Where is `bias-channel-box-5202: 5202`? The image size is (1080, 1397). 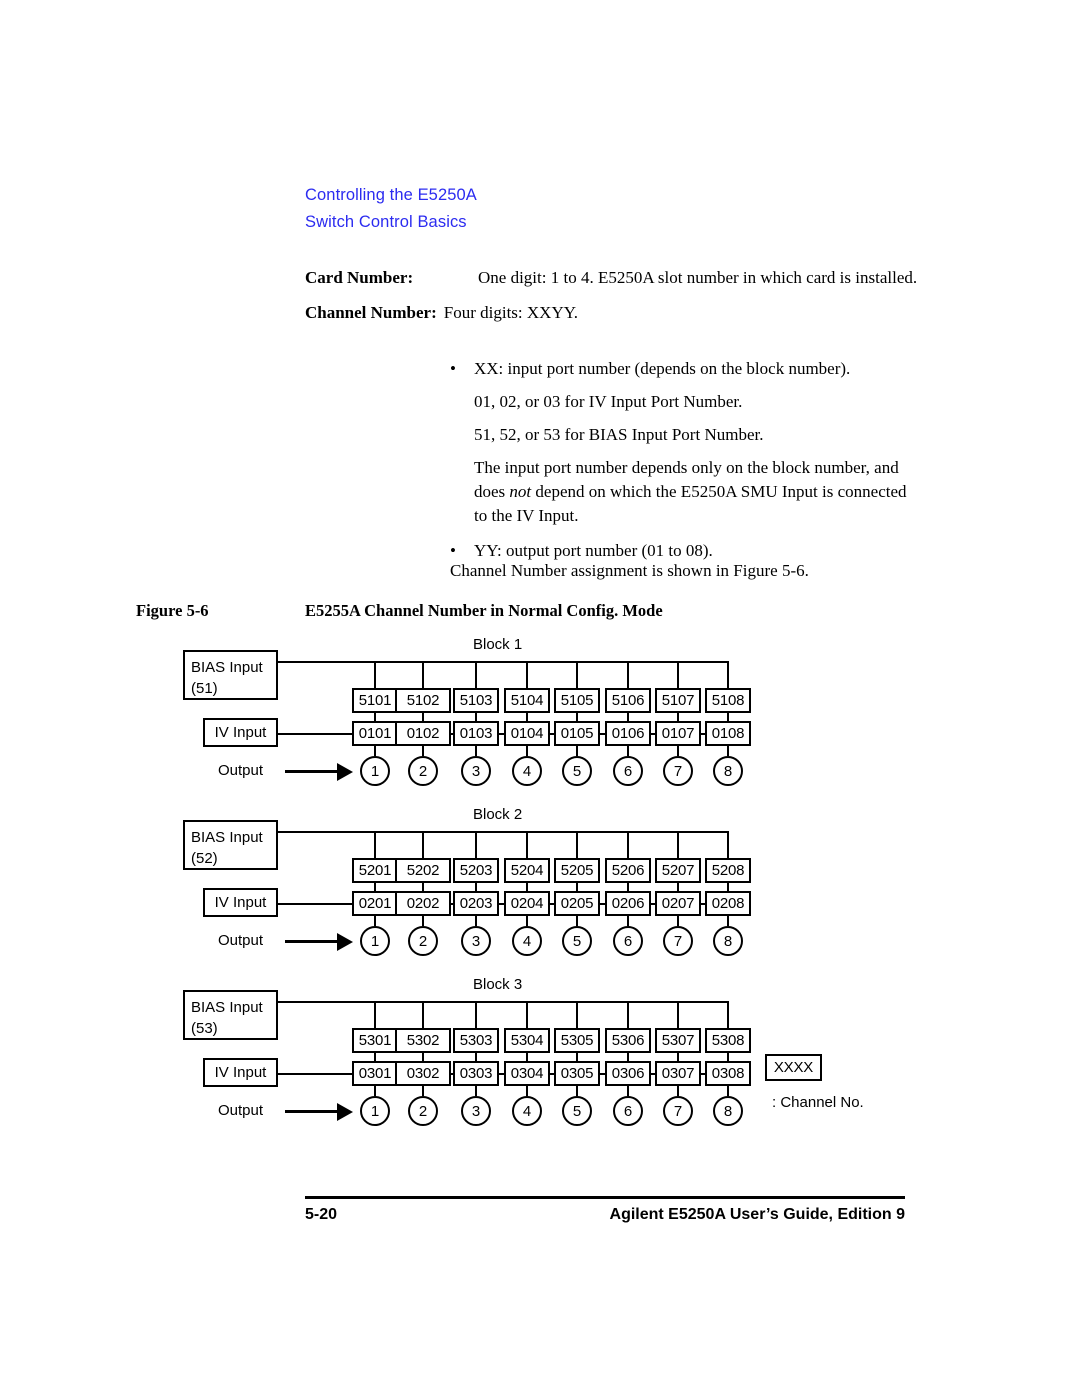 bias-channel-box-5202: 5202 is located at coordinates (423, 870).